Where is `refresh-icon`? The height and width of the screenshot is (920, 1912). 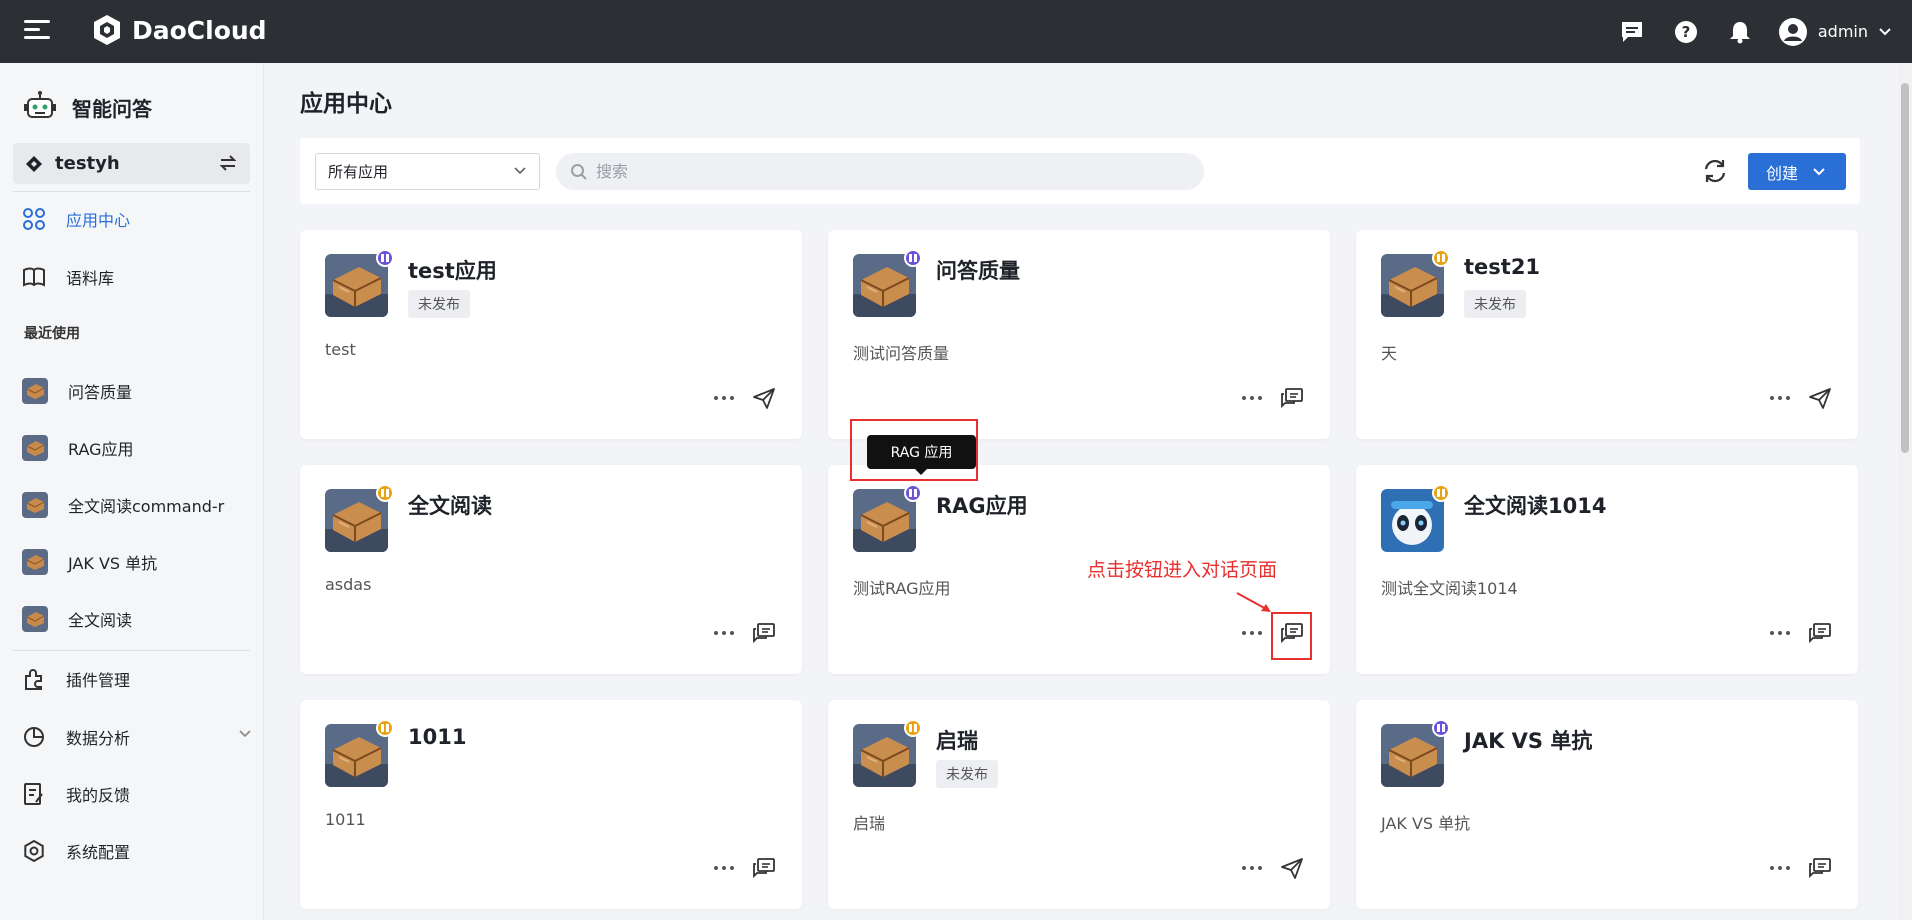
refresh-icon is located at coordinates (1715, 171).